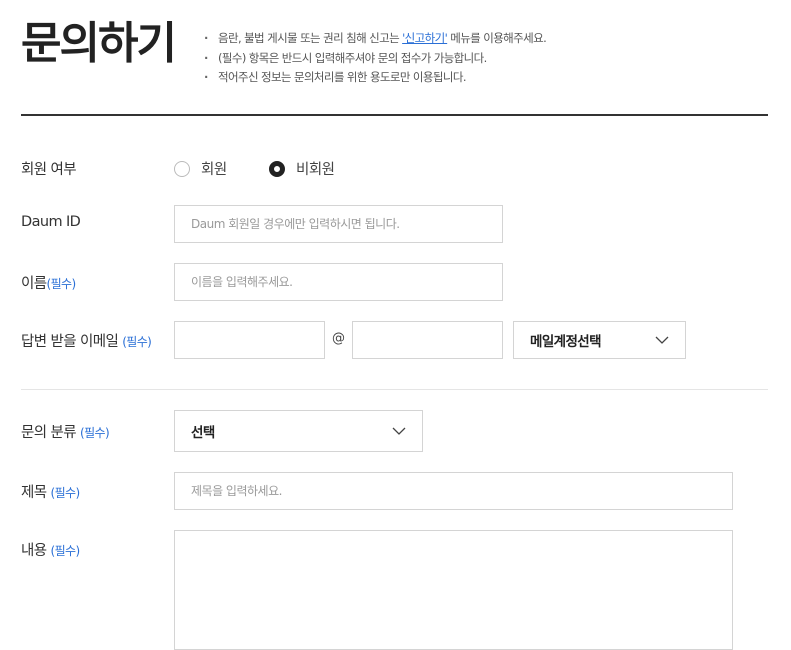 The width and height of the screenshot is (791, 650). What do you see at coordinates (315, 168) in the screenshot?
I see `radio-nonmember-label: 비회원` at bounding box center [315, 168].